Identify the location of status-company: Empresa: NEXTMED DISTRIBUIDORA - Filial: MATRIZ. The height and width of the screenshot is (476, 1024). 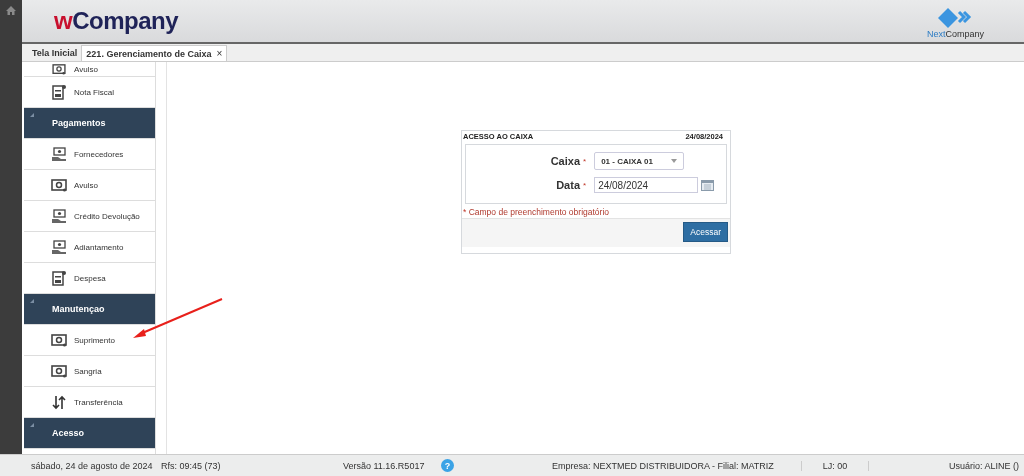
(663, 465).